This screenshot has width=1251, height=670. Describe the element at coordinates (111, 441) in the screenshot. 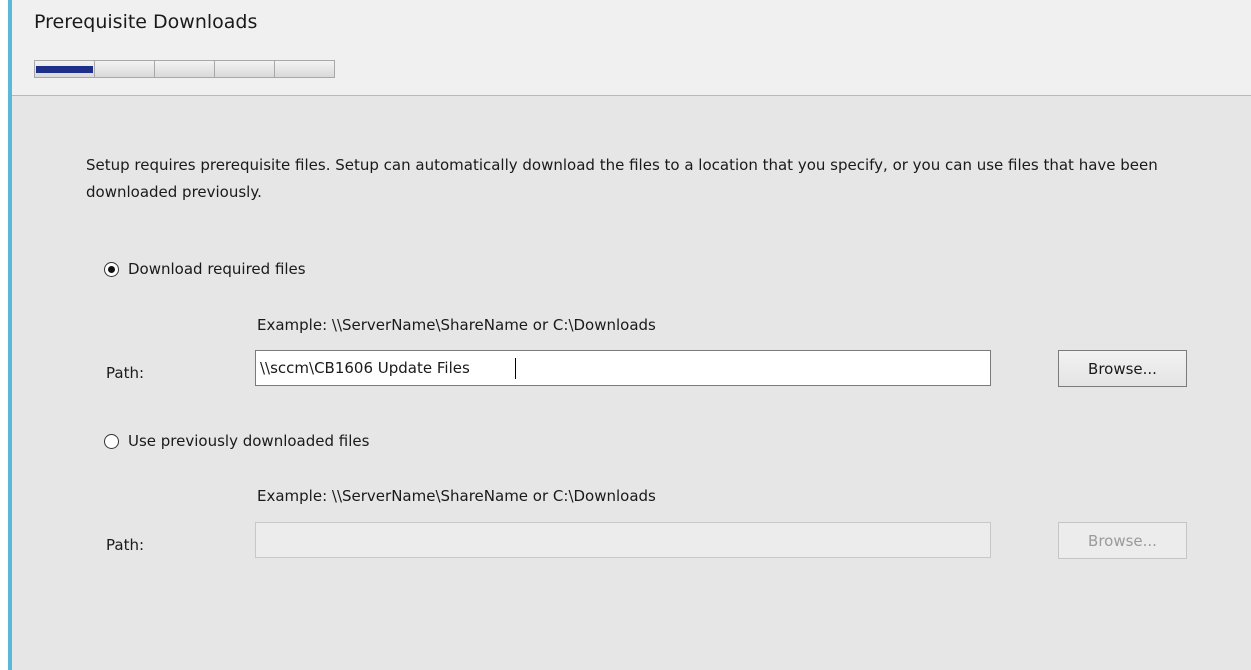

I see `use-previous-files-radio` at that location.